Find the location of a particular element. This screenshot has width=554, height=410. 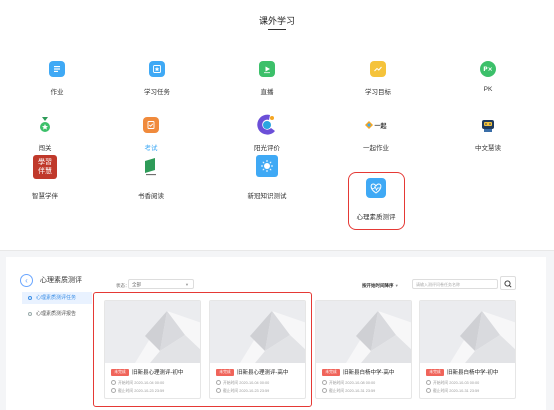

section-title: 课外学习 is located at coordinates (276, 21).